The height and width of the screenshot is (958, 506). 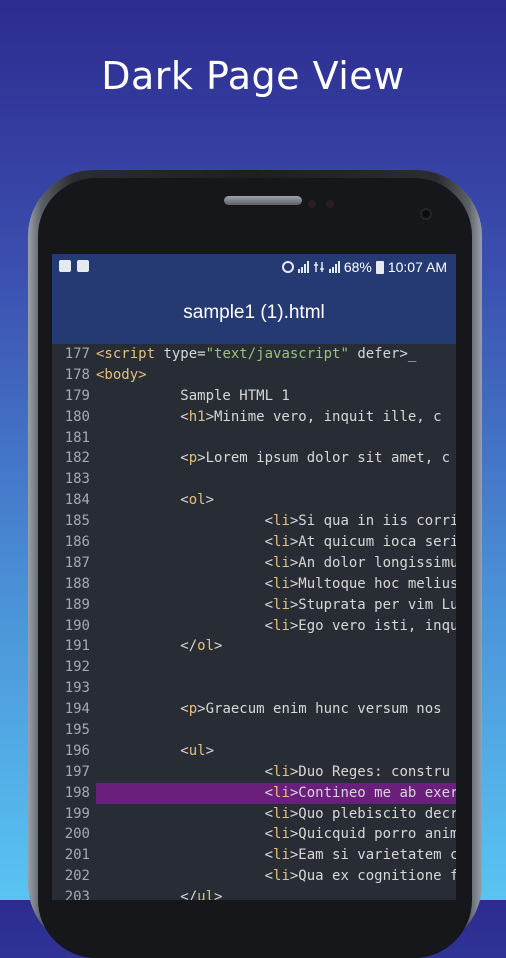 I want to click on line-text: Sample HTML 1, so click(x=276, y=396).